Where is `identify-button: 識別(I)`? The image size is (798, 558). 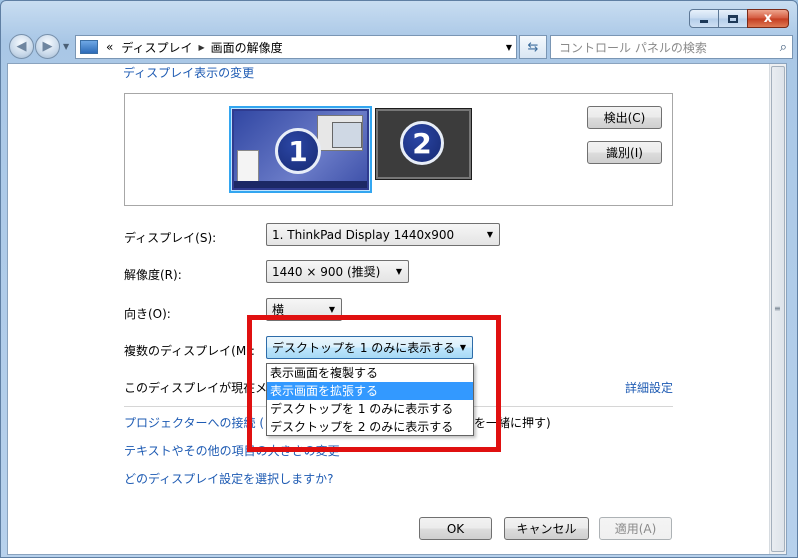 identify-button: 識別(I) is located at coordinates (624, 152).